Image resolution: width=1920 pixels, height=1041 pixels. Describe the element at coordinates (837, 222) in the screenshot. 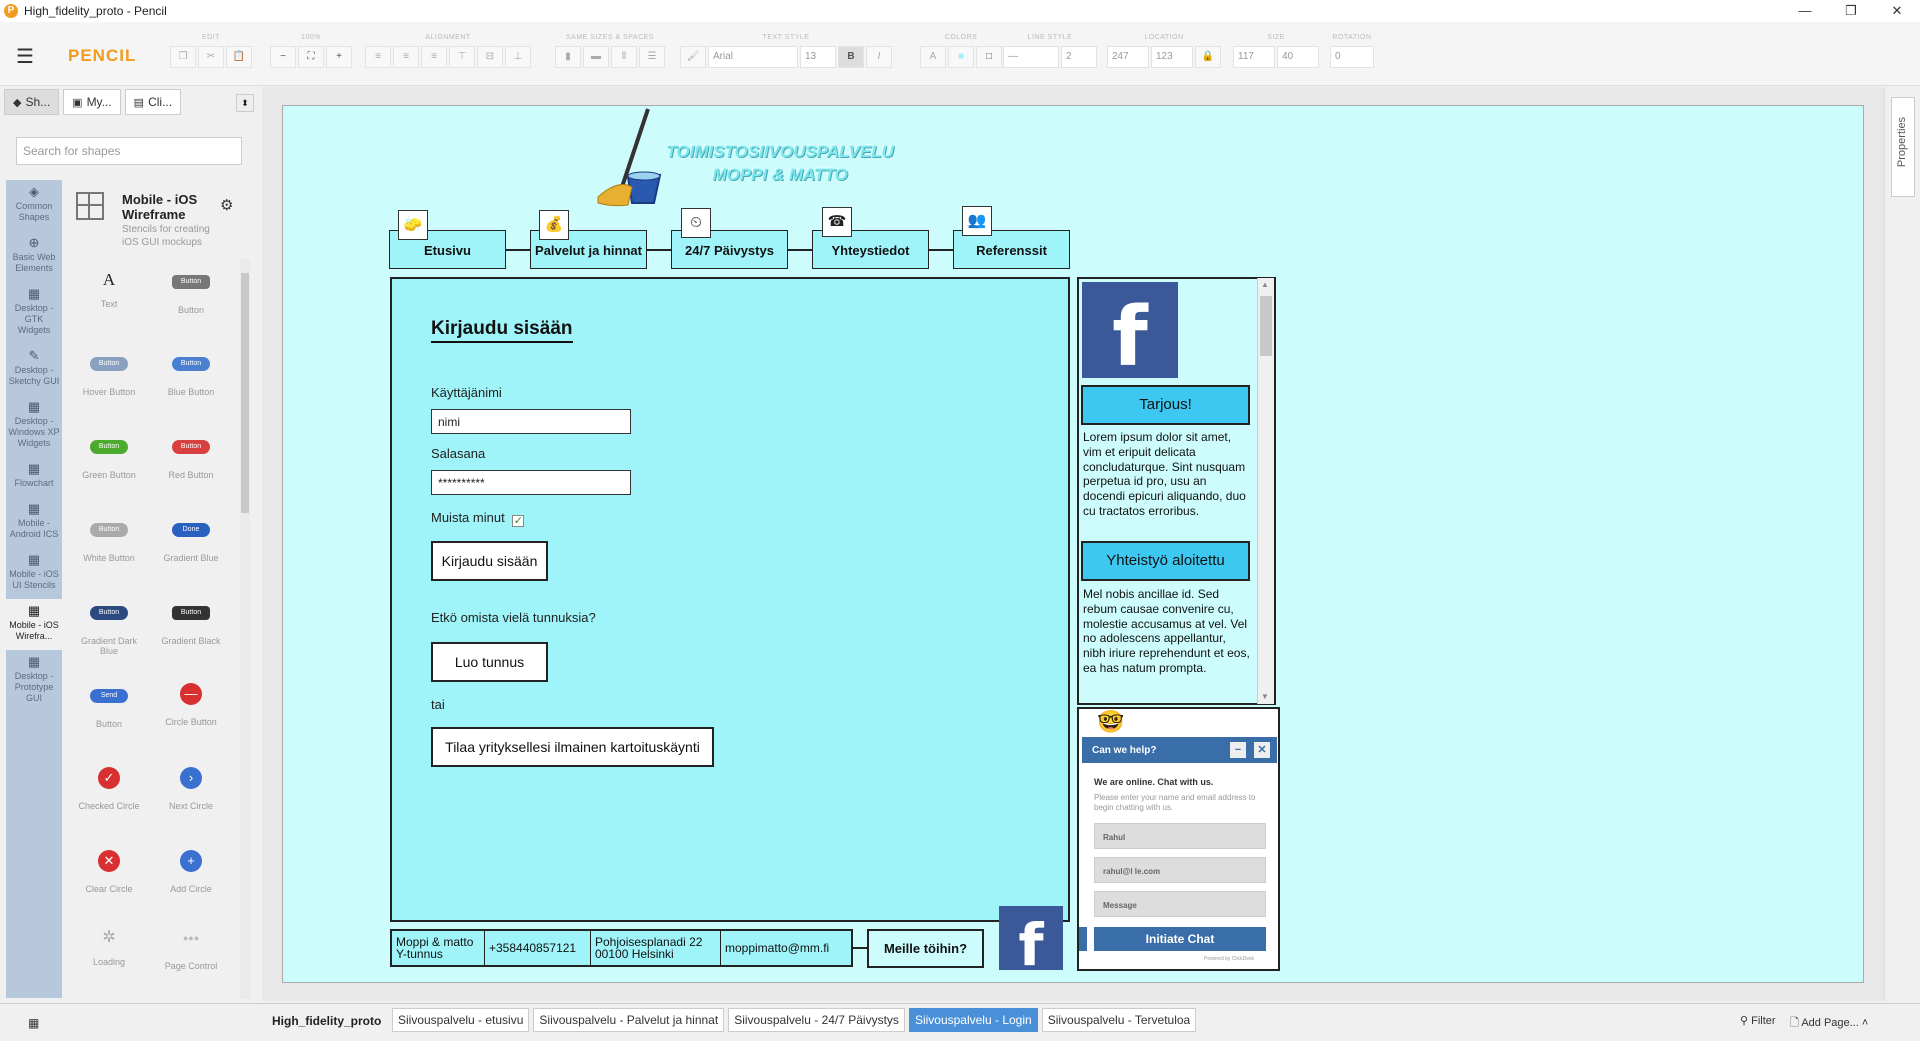

I see `phone-icon: ☎` at that location.